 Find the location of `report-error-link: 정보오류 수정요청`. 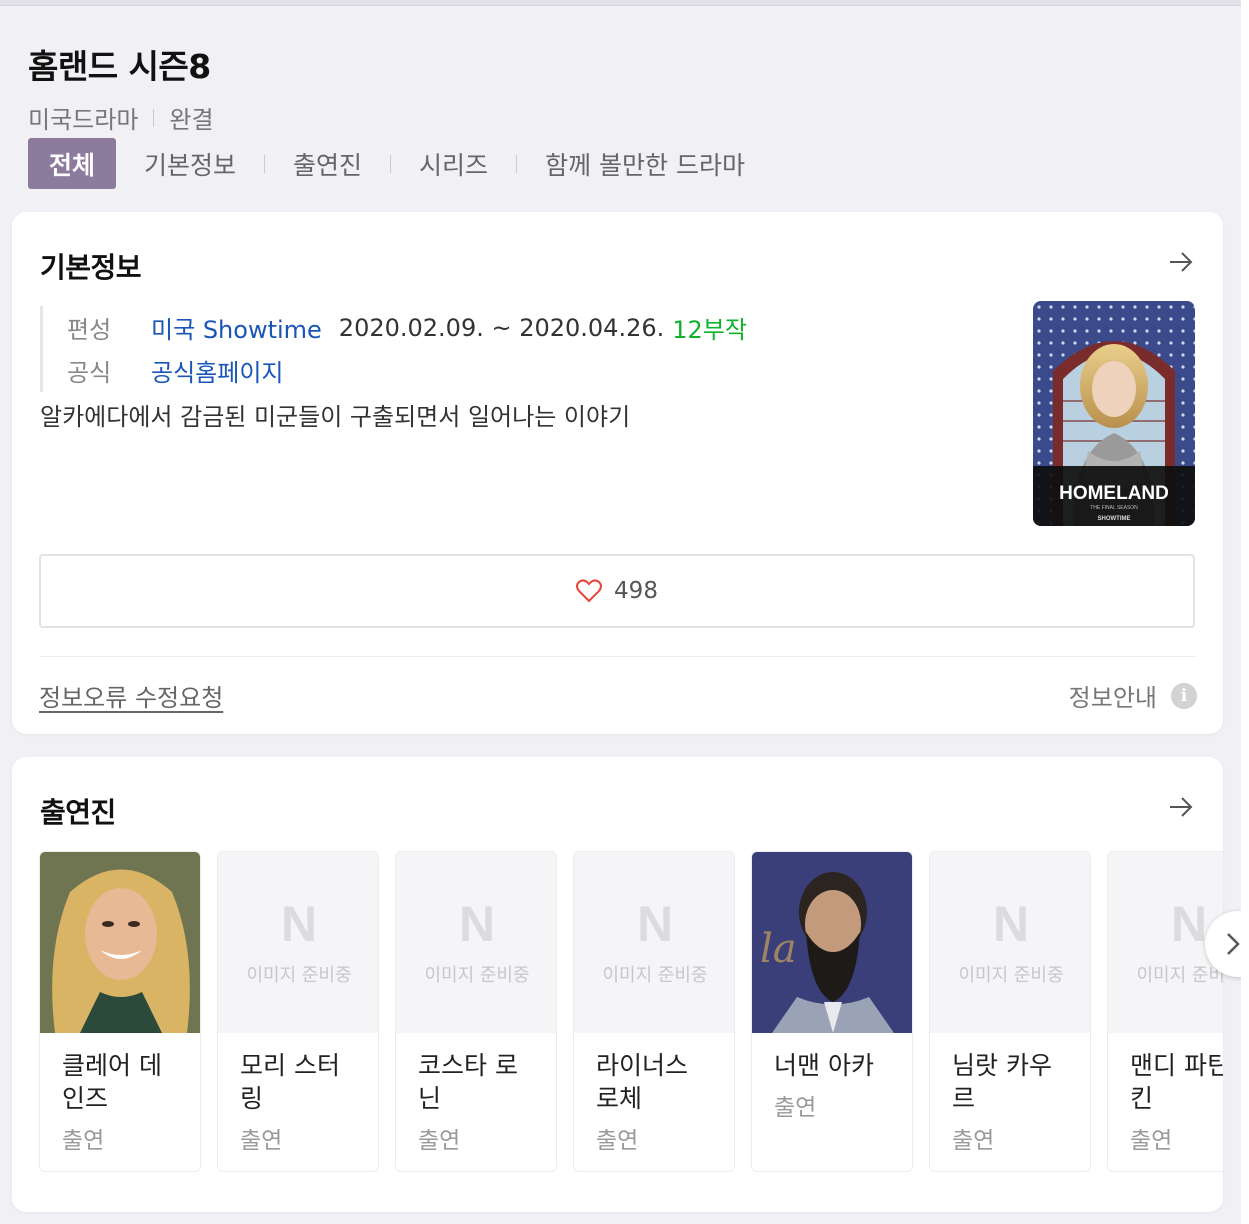

report-error-link: 정보오류 수정요청 is located at coordinates (131, 695).